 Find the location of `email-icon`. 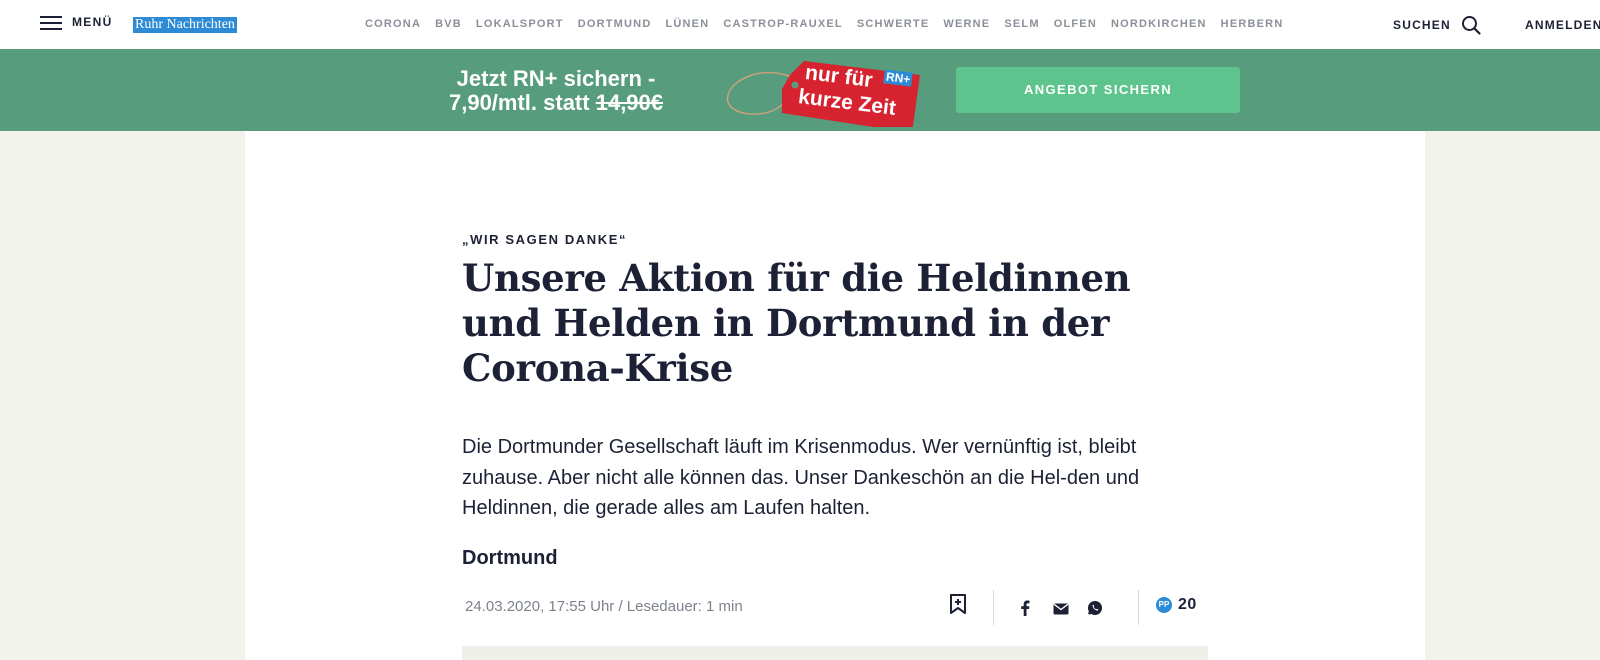

email-icon is located at coordinates (1061, 611).